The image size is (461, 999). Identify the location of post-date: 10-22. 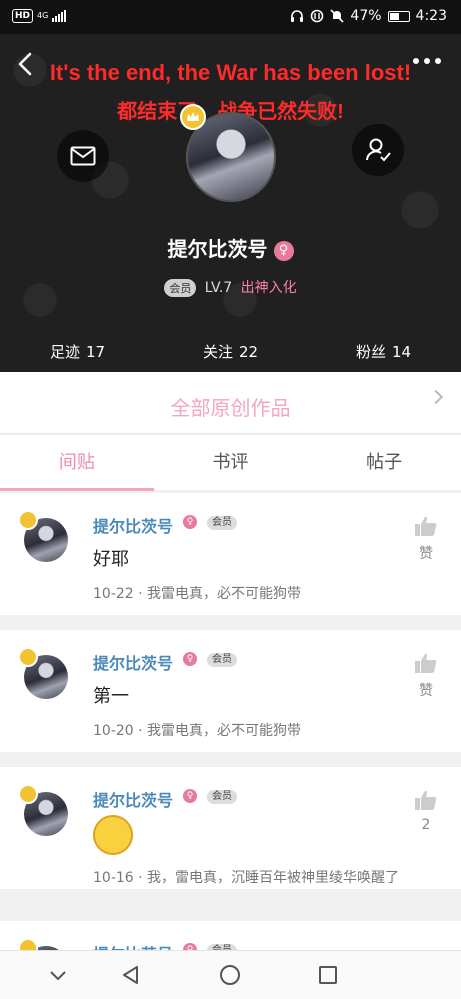
(113, 594).